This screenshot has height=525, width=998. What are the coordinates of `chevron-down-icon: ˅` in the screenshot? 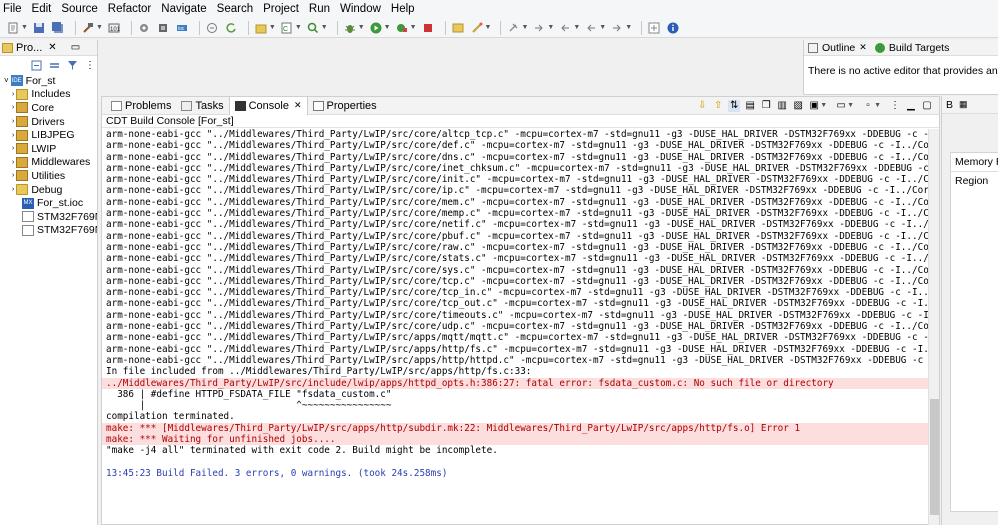 It's located at (6, 80).